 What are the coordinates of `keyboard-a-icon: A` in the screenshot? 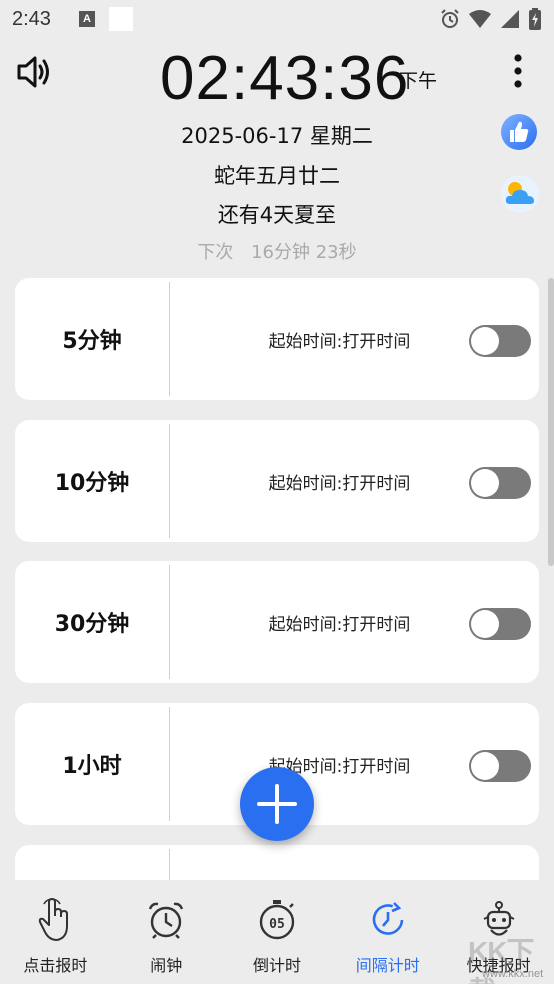 It's located at (86, 19).